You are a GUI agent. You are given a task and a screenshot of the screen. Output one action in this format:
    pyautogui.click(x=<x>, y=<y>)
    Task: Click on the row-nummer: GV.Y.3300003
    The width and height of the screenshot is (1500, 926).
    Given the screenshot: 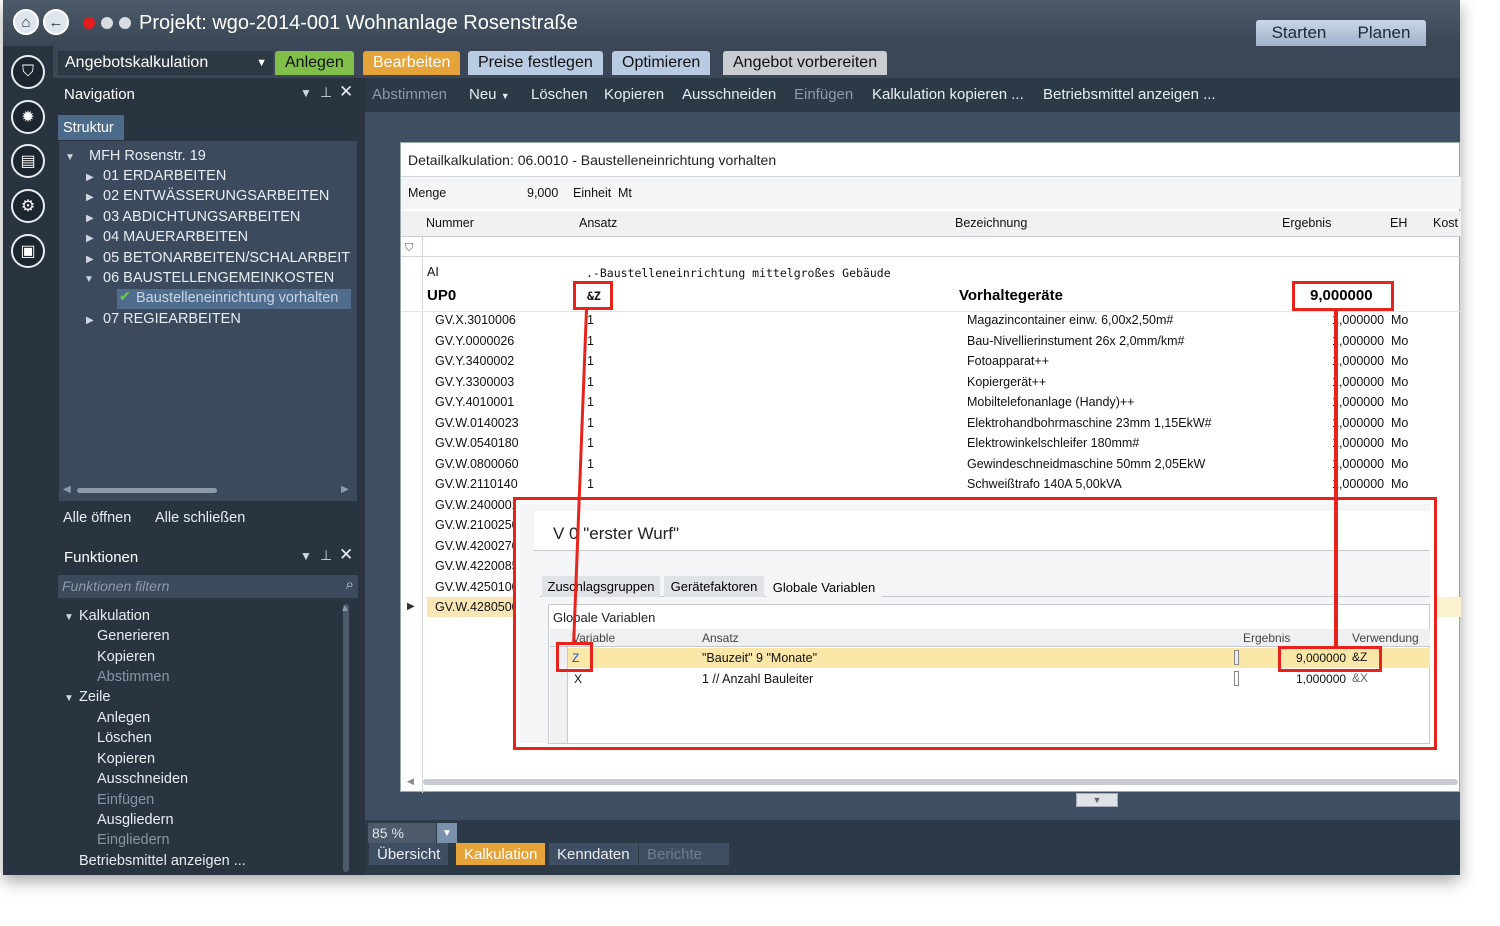 What is the action you would take?
    pyautogui.click(x=474, y=382)
    